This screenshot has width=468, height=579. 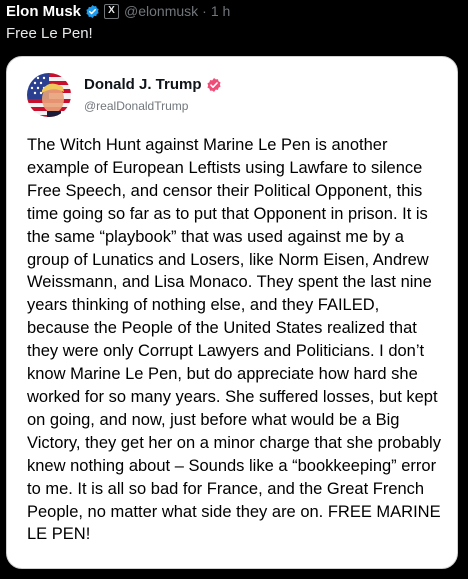 What do you see at coordinates (220, 11) in the screenshot?
I see `post-timestamp: 1 h` at bounding box center [220, 11].